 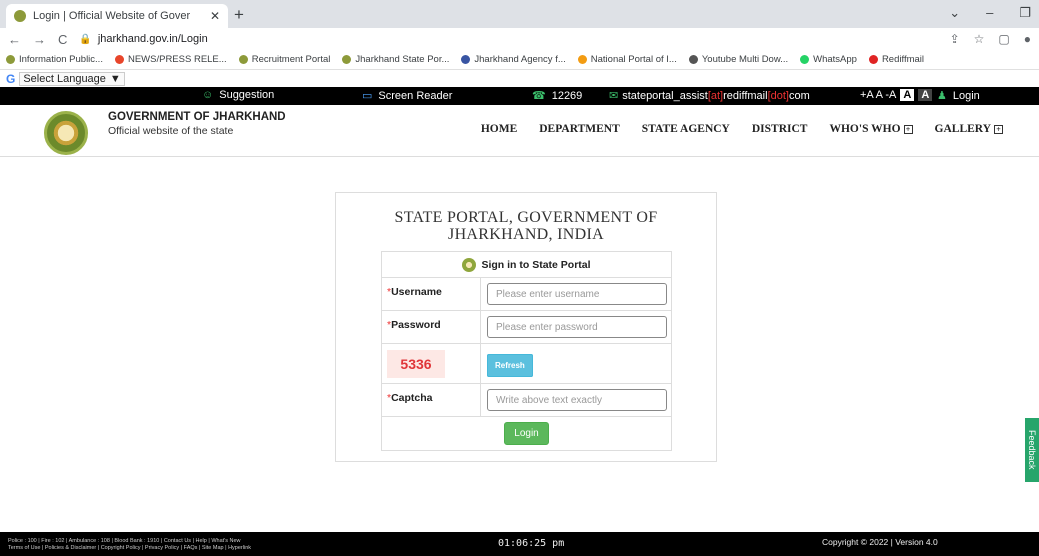 What do you see at coordinates (954, 13) in the screenshot?
I see `tab-search-icon: ⌄` at bounding box center [954, 13].